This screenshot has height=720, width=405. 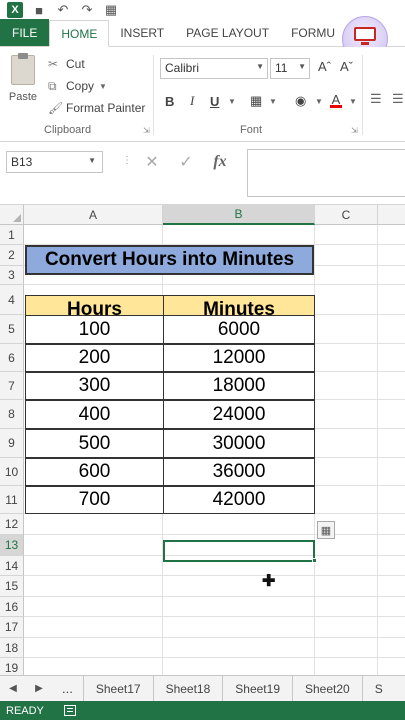 What do you see at coordinates (186, 162) in the screenshot?
I see `enter-icon: ✓` at bounding box center [186, 162].